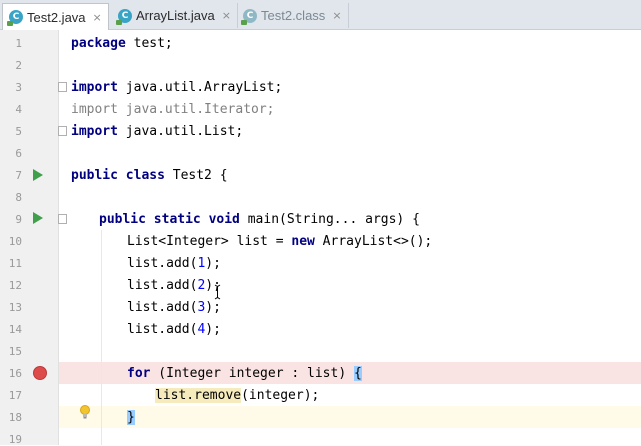  Describe the element at coordinates (180, 131) in the screenshot. I see `code-text: java.util.List;` at that location.